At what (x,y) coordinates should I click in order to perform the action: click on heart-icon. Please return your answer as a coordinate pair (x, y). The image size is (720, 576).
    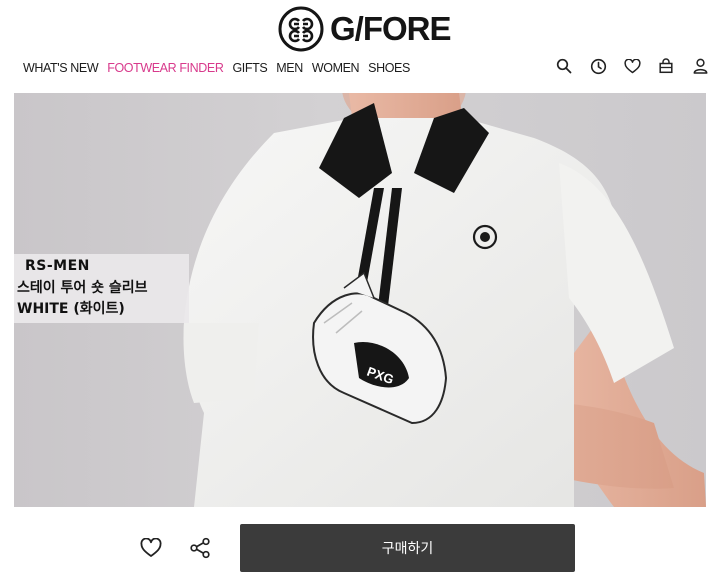
    Looking at the image, I should click on (151, 547).